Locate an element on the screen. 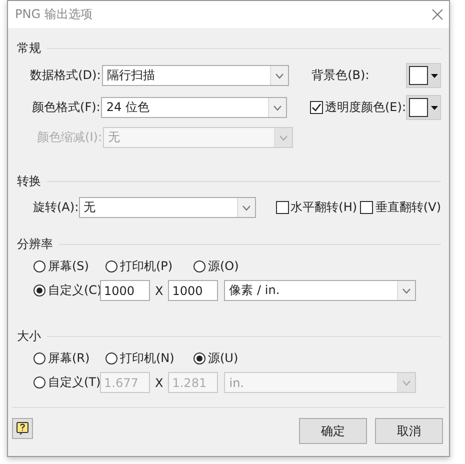 This screenshot has height=464, width=465. field-label: 背景色(B): is located at coordinates (341, 75).